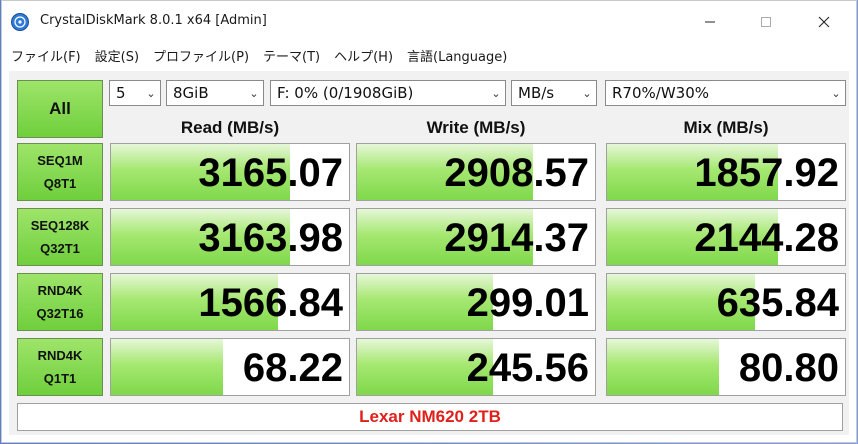 The width and height of the screenshot is (858, 444). I want to click on test-count-select: 5 ⌄, so click(135, 93).